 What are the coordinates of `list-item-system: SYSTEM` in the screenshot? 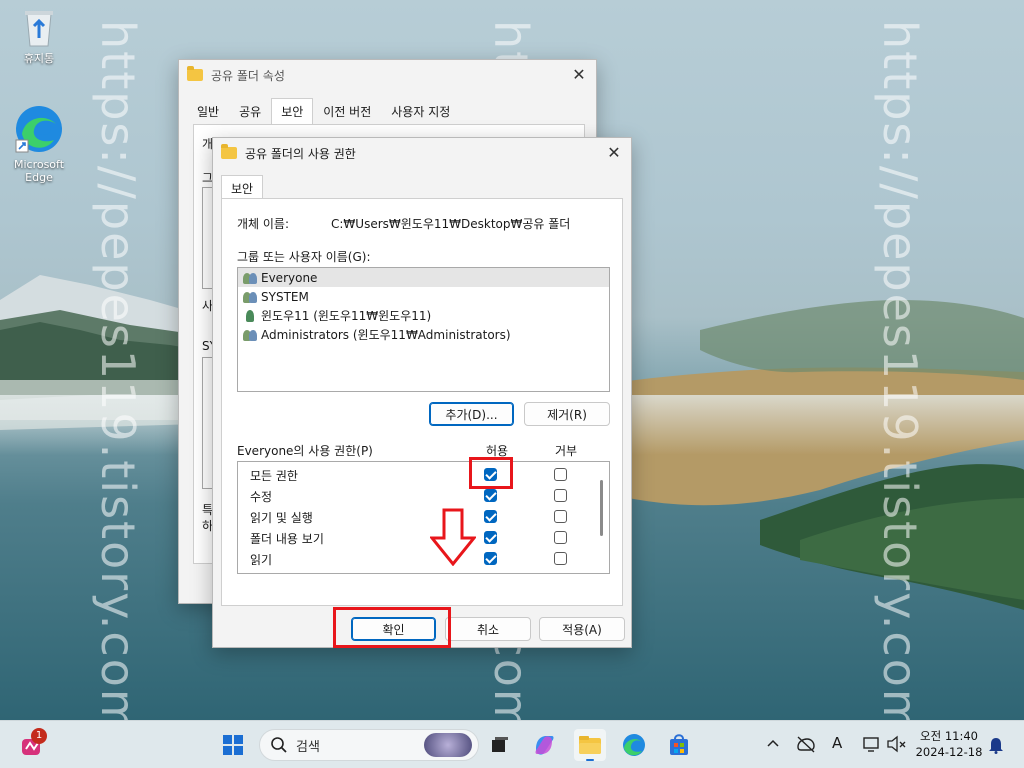 It's located at (423, 296).